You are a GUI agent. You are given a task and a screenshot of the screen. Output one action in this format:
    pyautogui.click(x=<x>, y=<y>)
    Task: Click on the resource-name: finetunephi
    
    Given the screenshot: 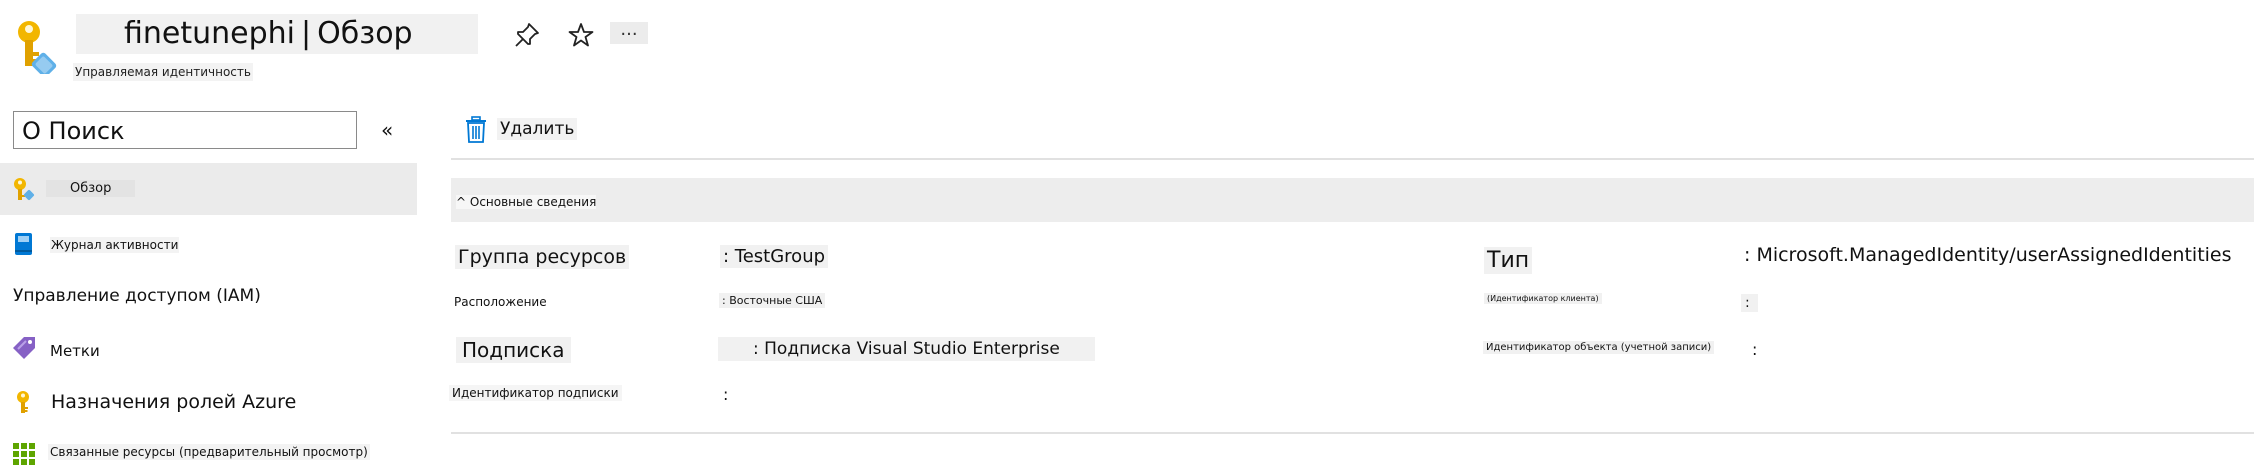 What is the action you would take?
    pyautogui.click(x=210, y=33)
    